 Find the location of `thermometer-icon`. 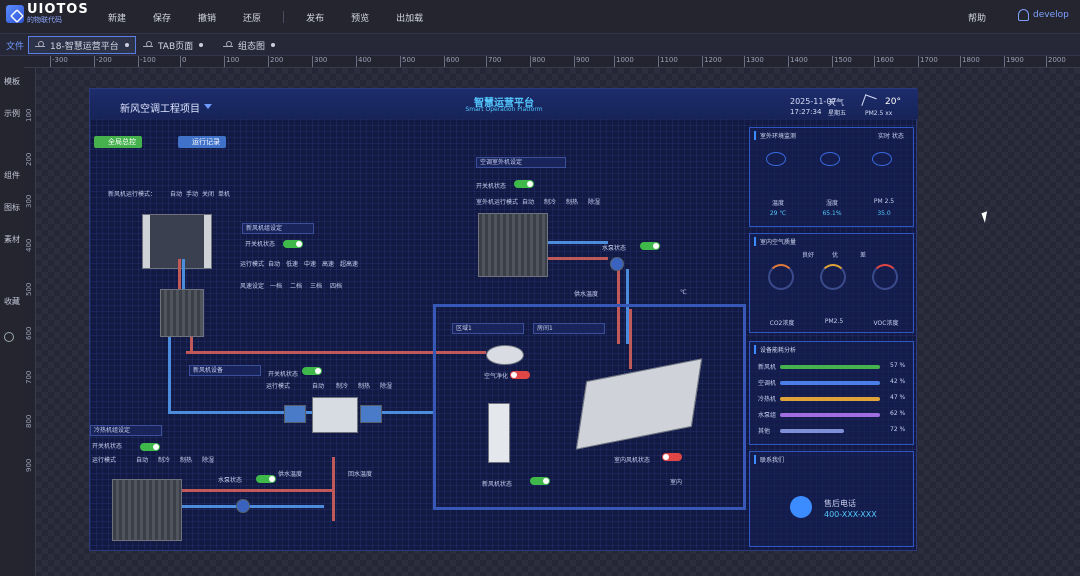

thermometer-icon is located at coordinates (776, 159).